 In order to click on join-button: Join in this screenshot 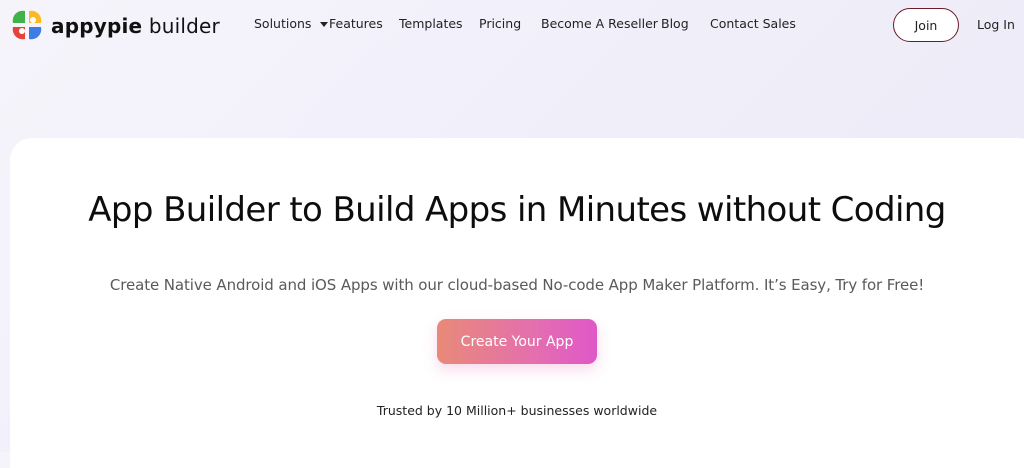, I will do `click(926, 25)`.